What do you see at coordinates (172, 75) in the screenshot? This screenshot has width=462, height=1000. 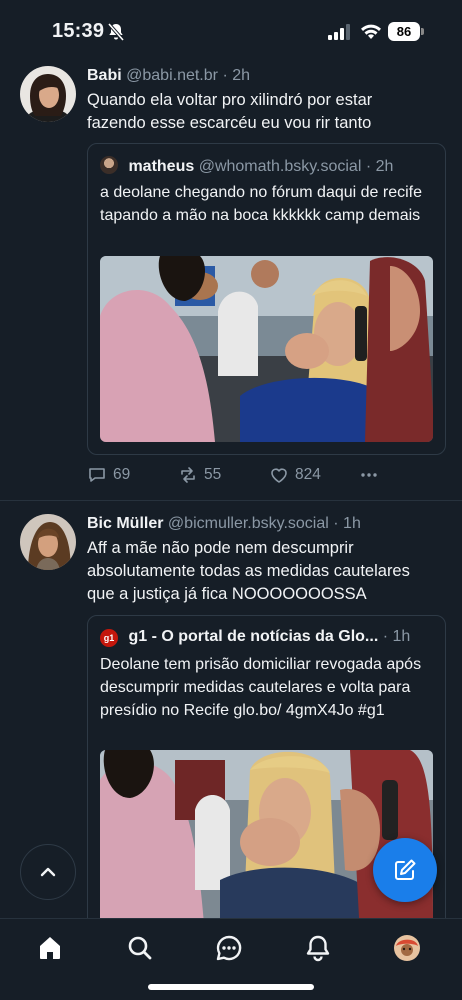 I see `author-handle: @babi.net.br` at bounding box center [172, 75].